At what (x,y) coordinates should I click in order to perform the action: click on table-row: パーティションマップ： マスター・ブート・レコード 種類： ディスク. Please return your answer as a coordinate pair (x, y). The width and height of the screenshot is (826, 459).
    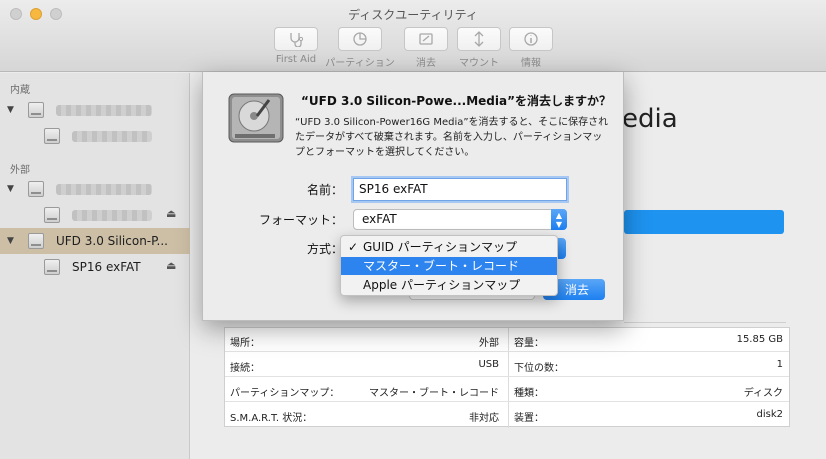
    Looking at the image, I should click on (507, 390).